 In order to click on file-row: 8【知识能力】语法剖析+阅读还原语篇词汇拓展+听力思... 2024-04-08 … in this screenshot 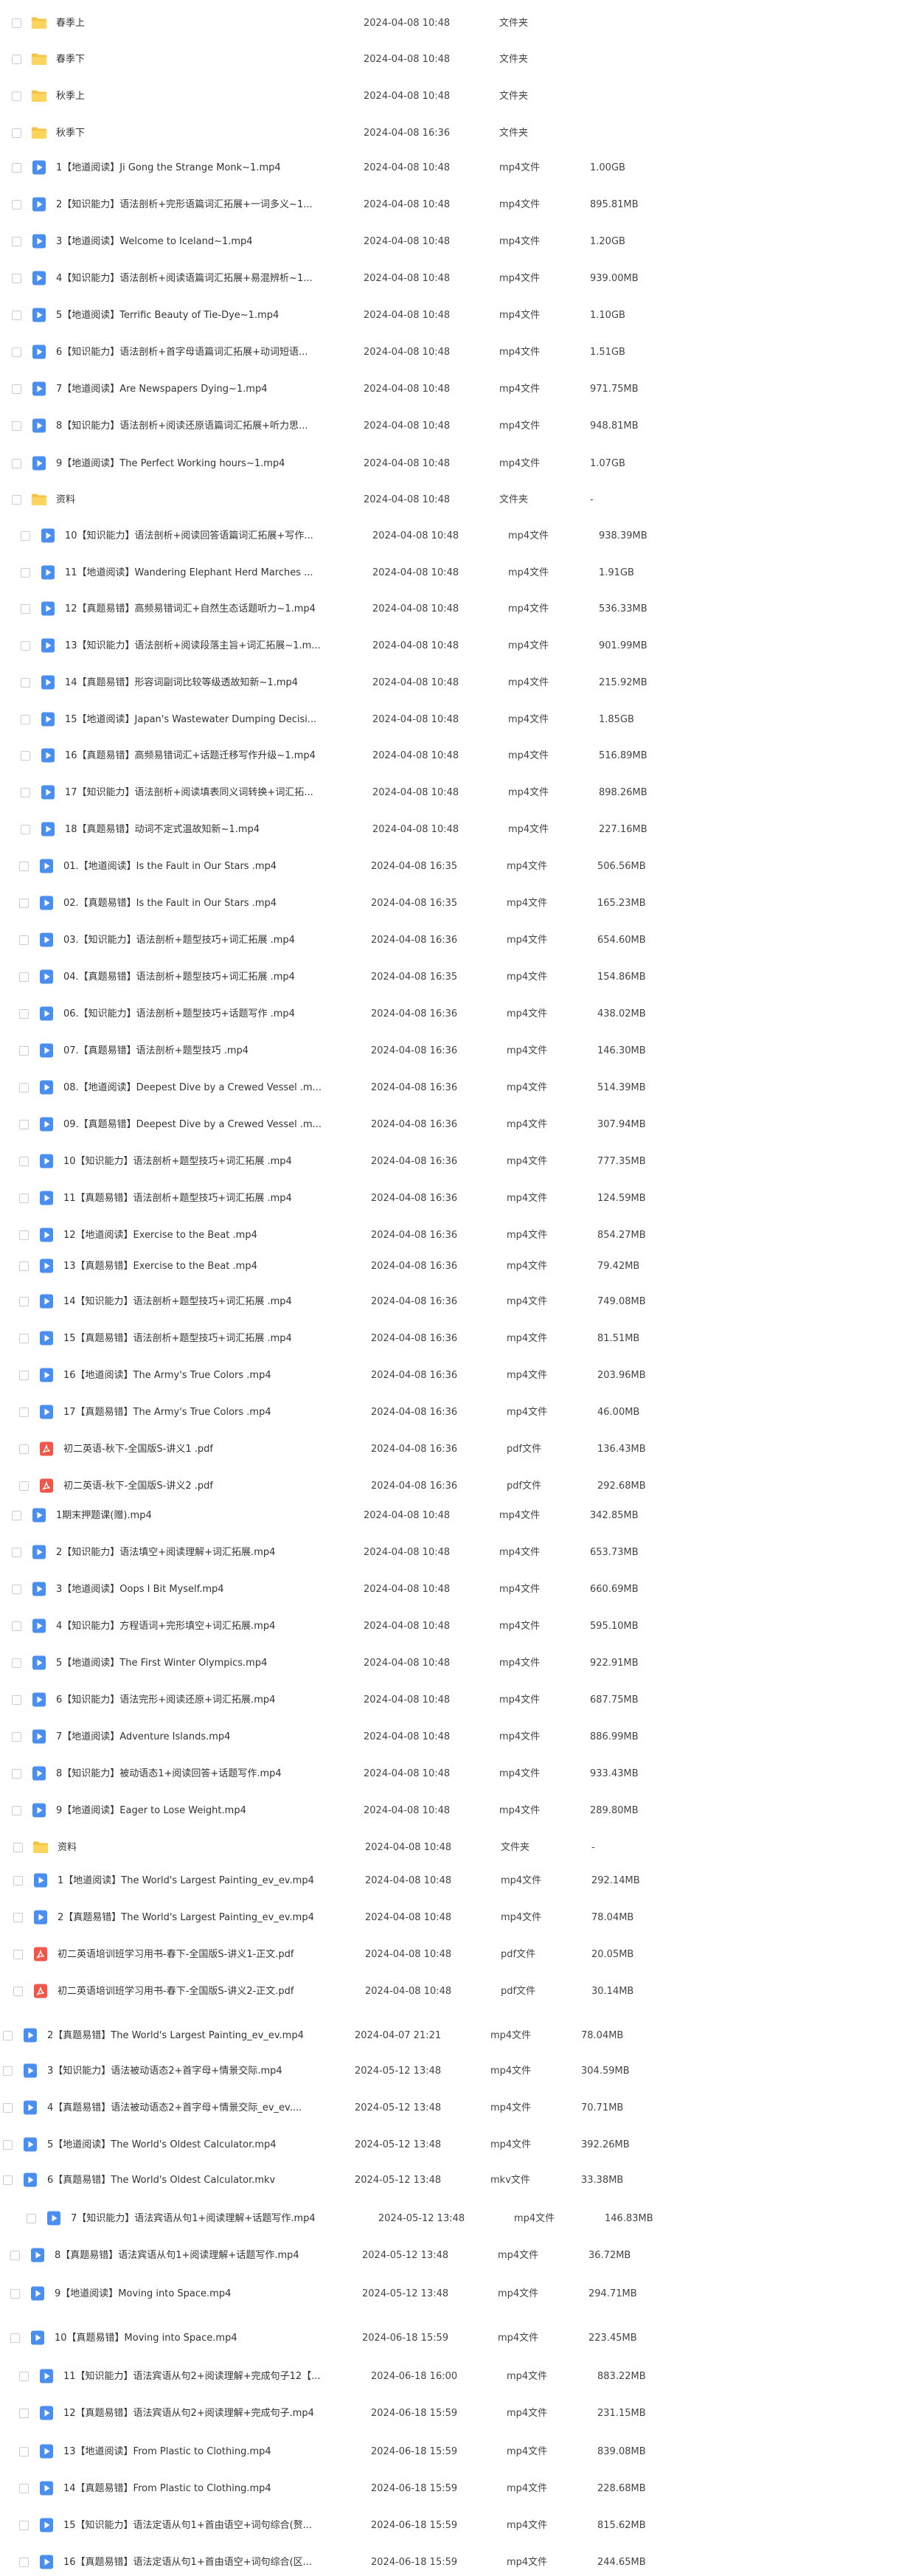, I will do `click(462, 426)`.